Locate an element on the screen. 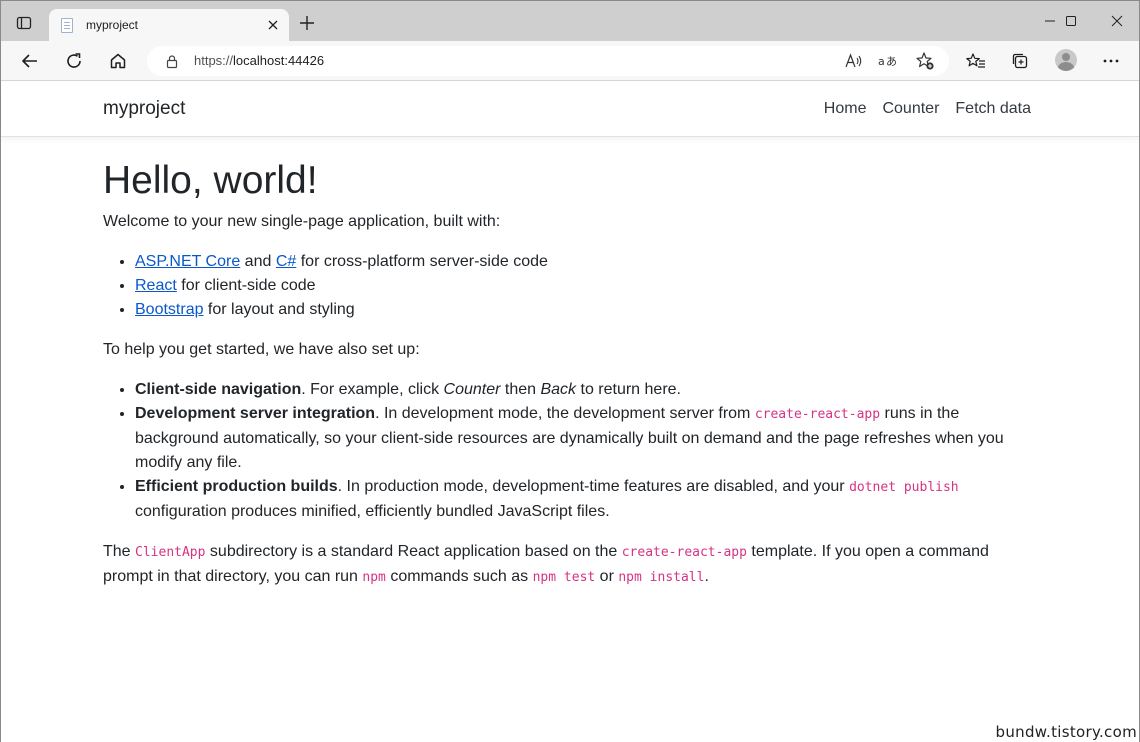 The width and height of the screenshot is (1140, 742). url-text: https://localhost:44426 is located at coordinates (259, 60).